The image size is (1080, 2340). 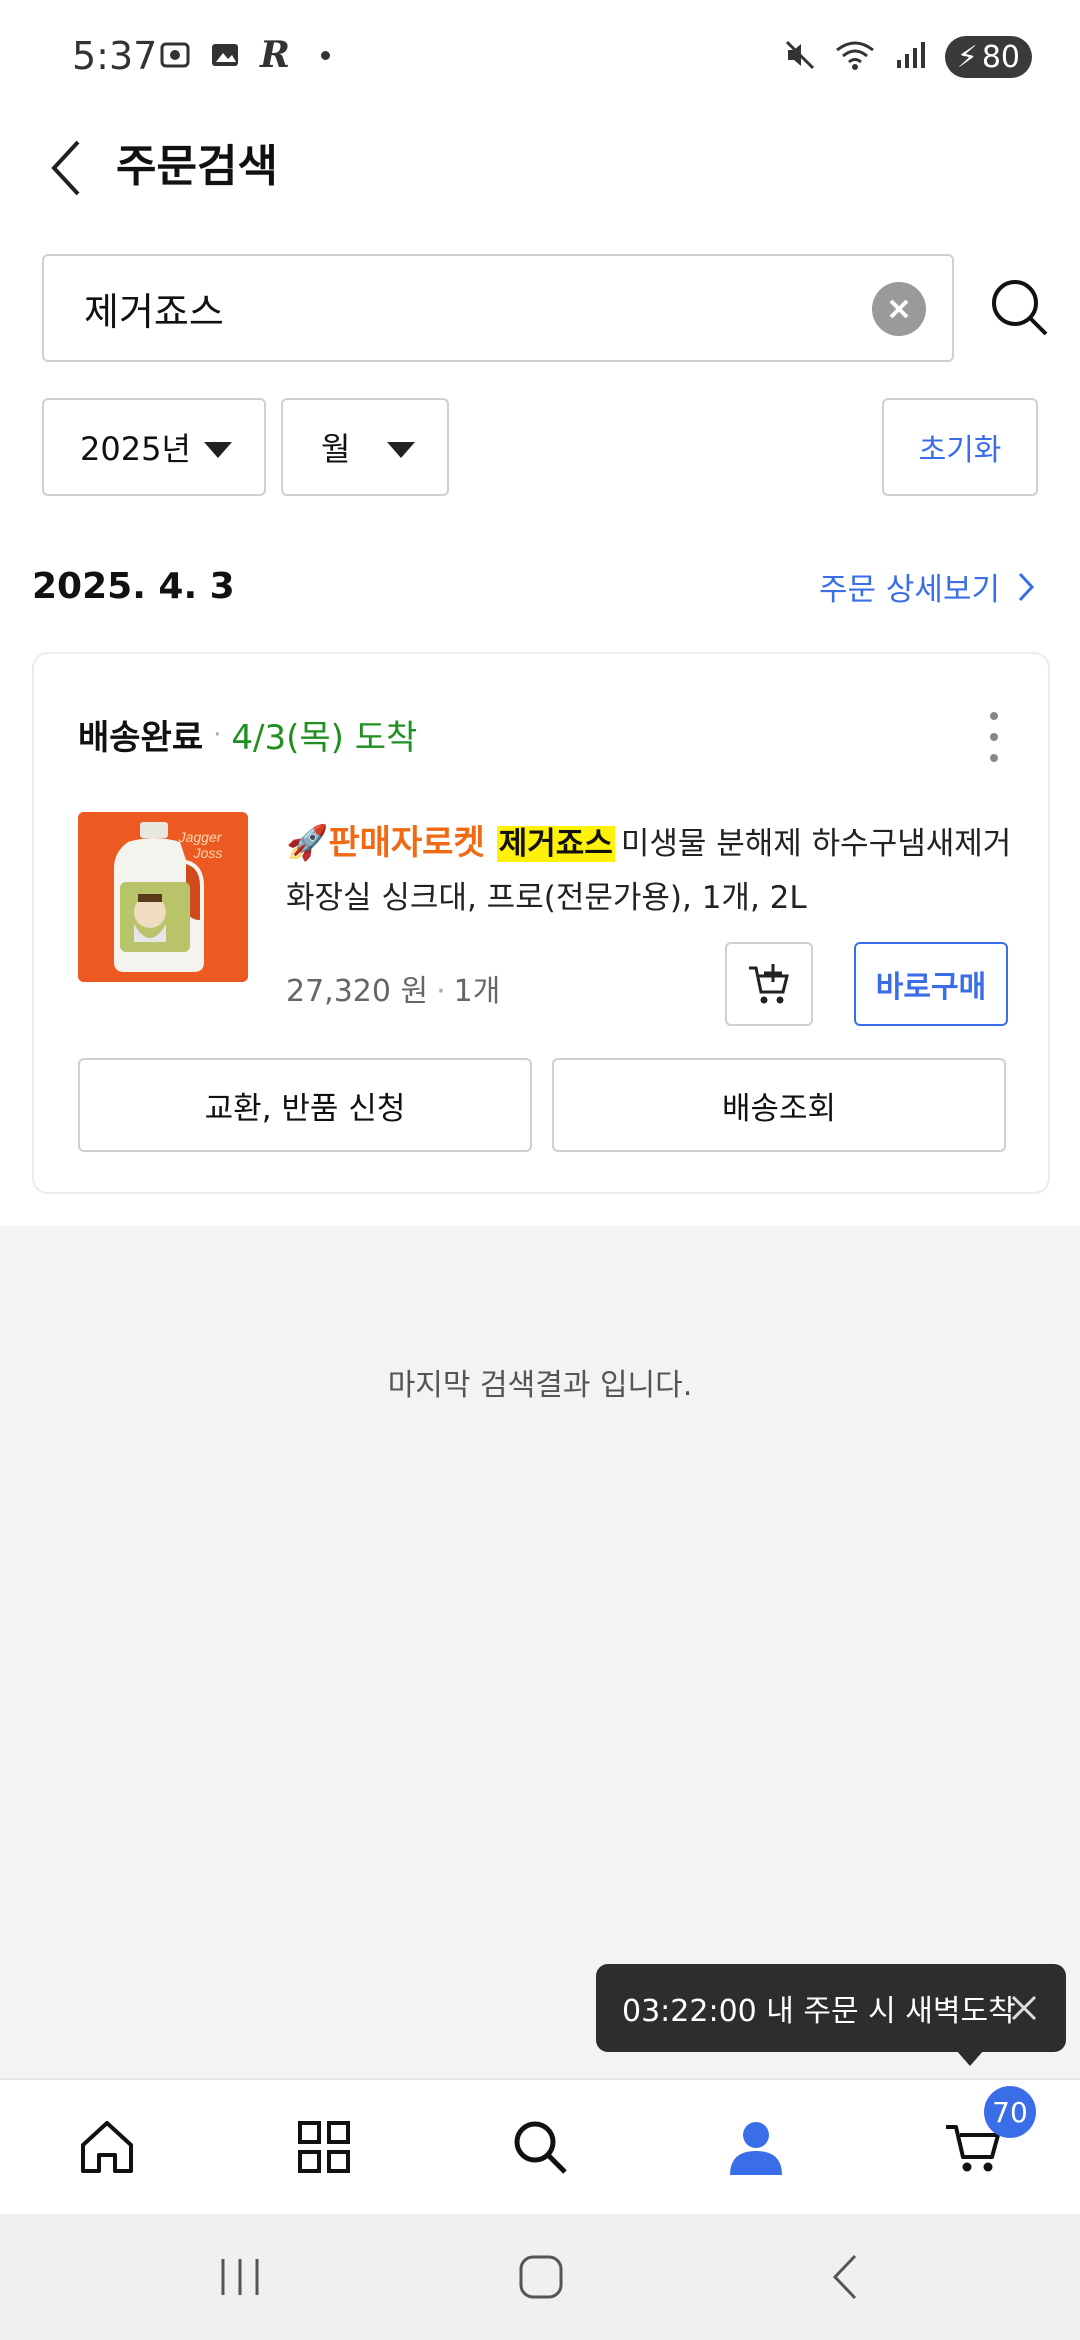 I want to click on exchange-return-button: 교환, 반품 신청, so click(x=305, y=1105).